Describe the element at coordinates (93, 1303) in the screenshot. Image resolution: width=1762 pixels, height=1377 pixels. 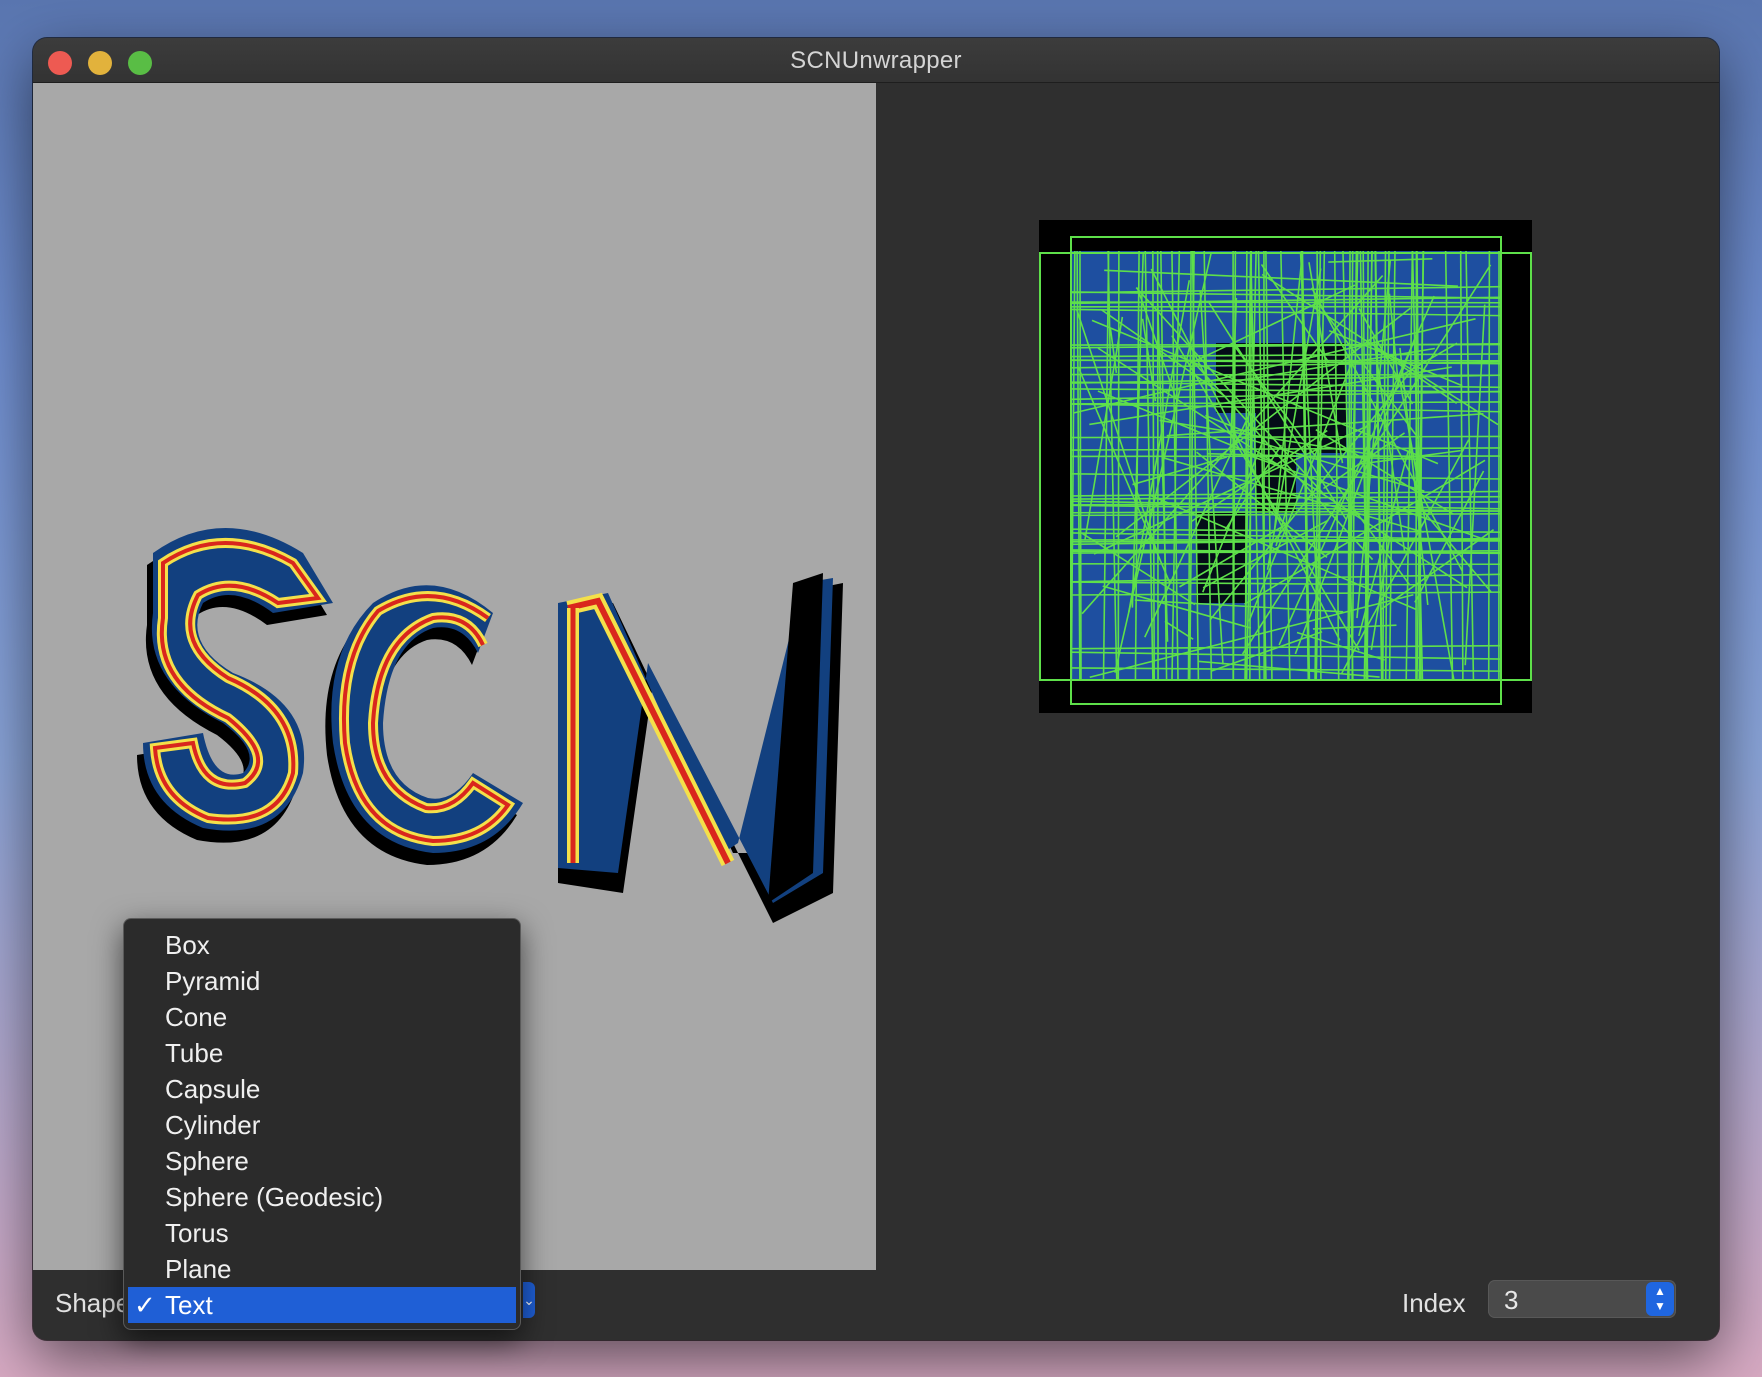
I see `shape-label: Shape` at that location.